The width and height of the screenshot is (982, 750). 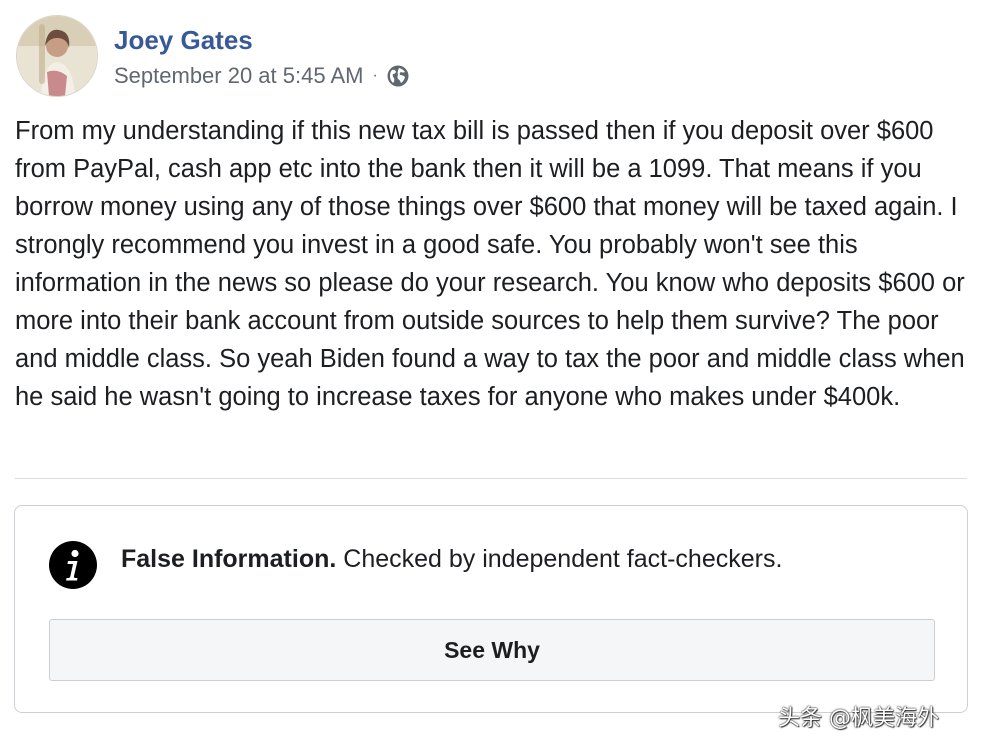 I want to click on watermark: 头条 @枫美海外, so click(x=858, y=718).